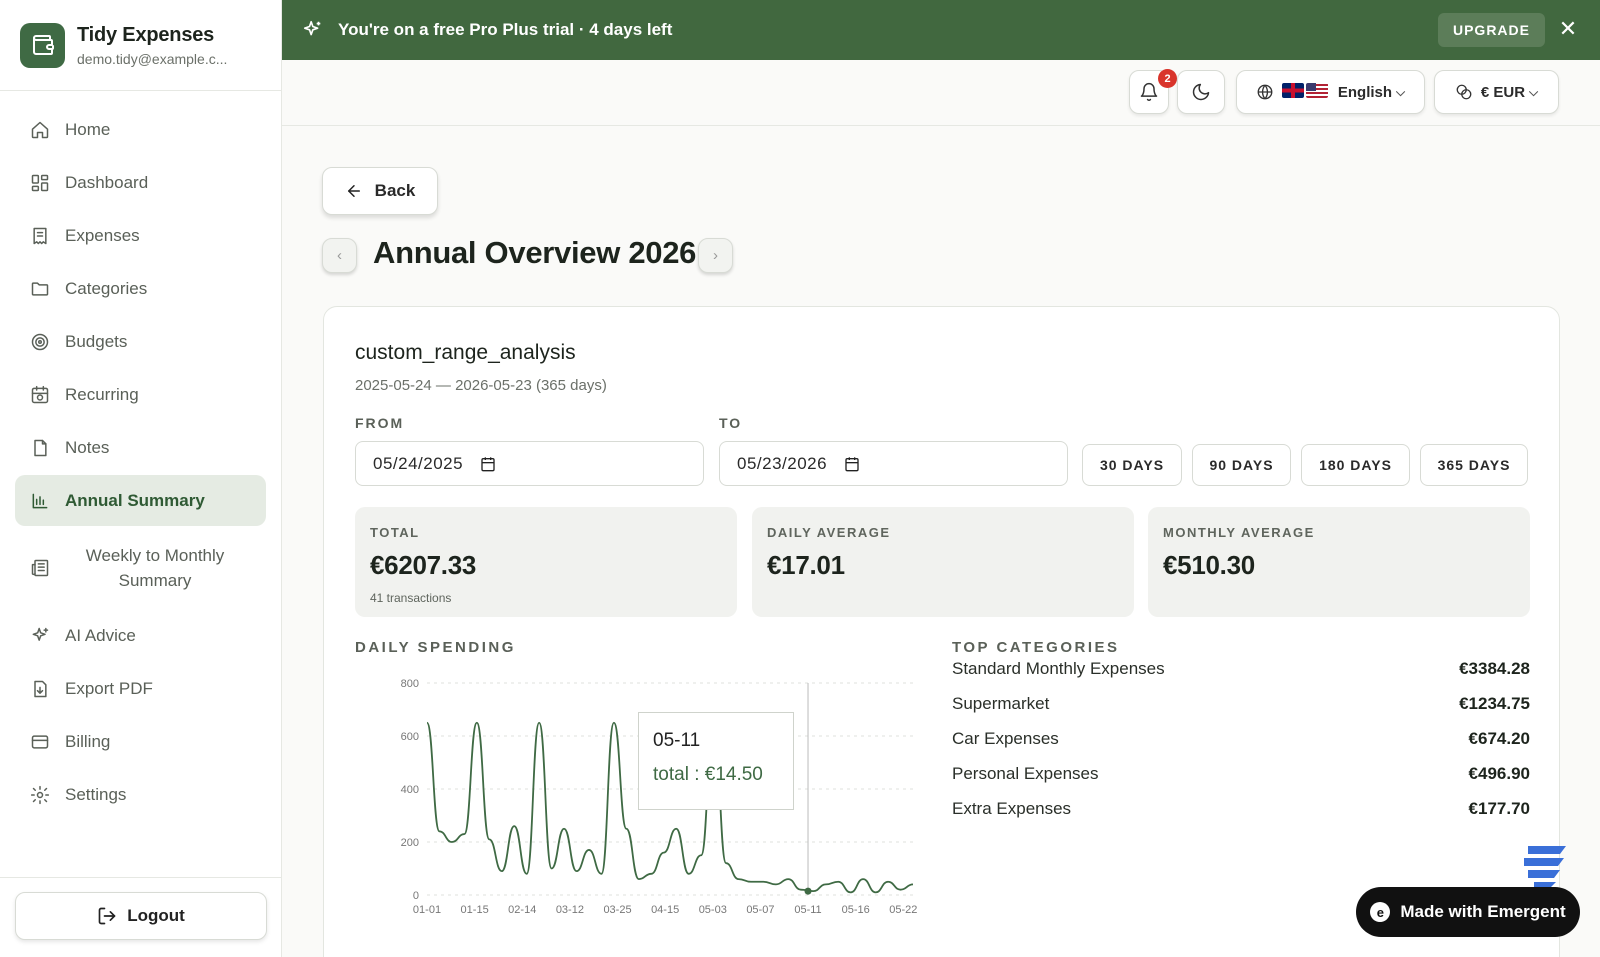  I want to click on top-category-row: Personal Expenses €496.90, so click(1241, 774).